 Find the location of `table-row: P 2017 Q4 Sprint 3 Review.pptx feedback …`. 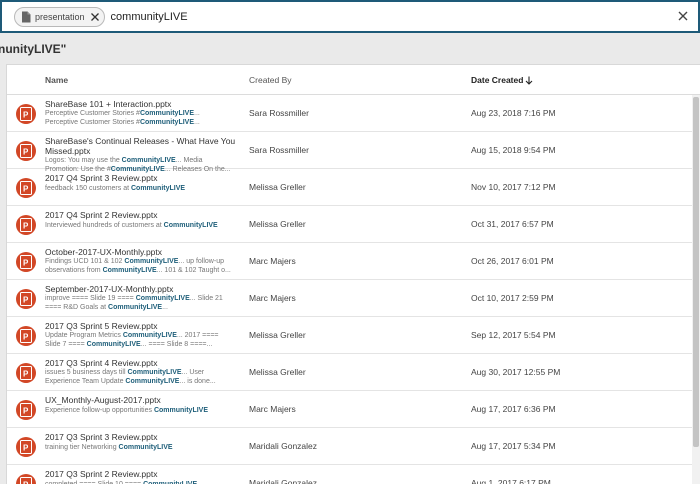

table-row: P 2017 Q4 Sprint 3 Review.pptx feedback … is located at coordinates (350, 187).